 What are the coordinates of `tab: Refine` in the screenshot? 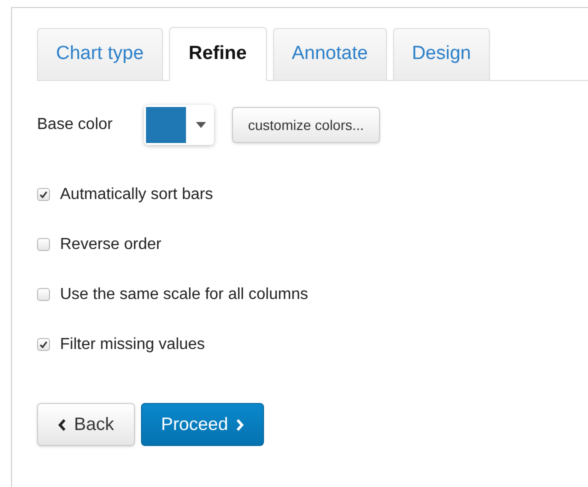 It's located at (217, 54).